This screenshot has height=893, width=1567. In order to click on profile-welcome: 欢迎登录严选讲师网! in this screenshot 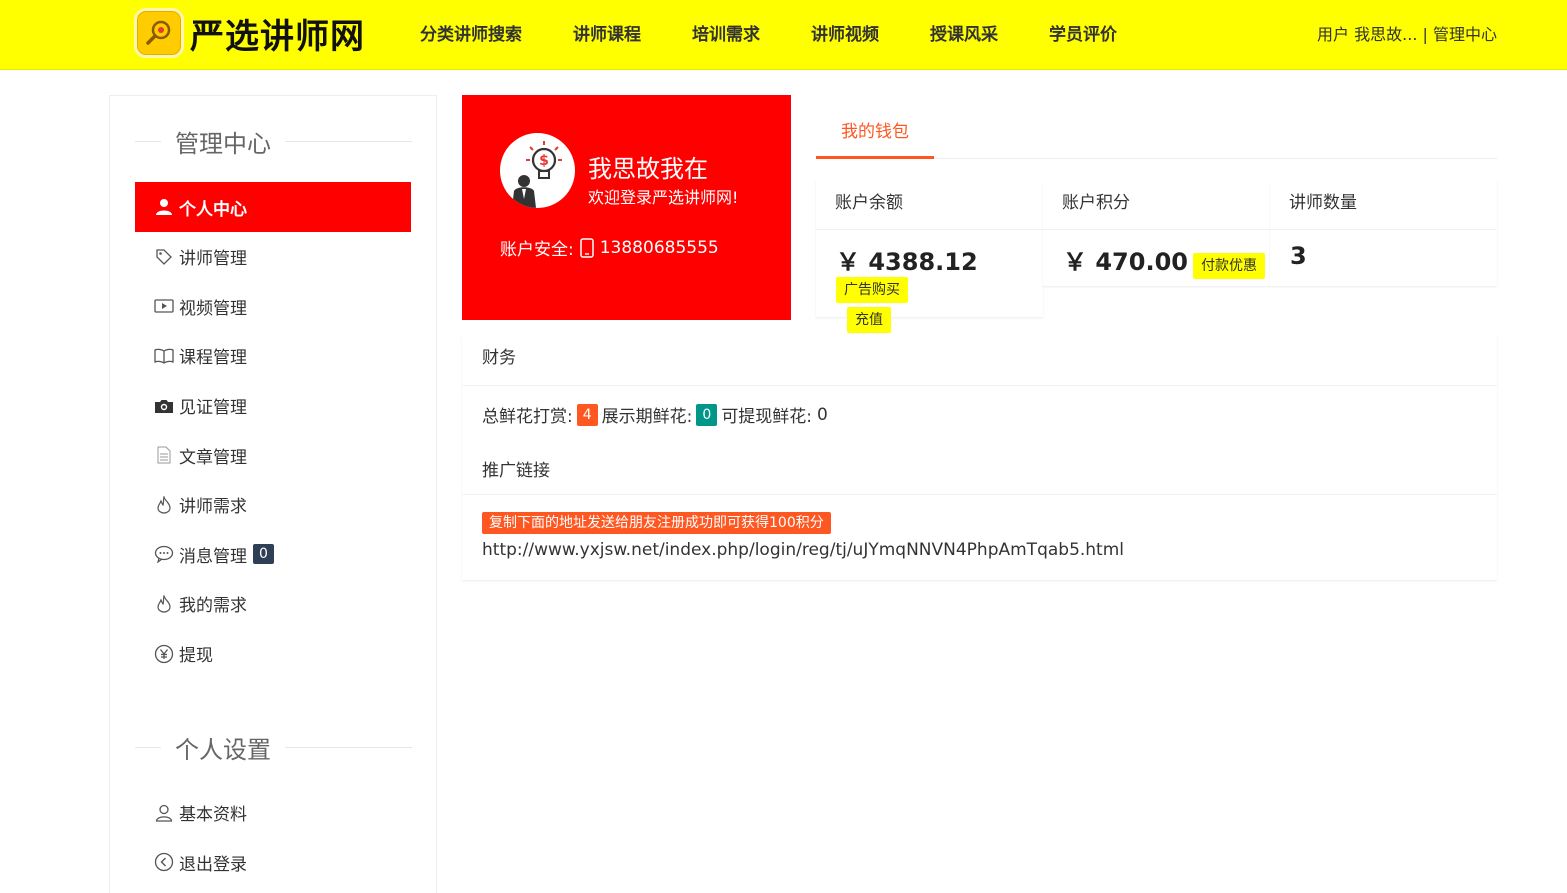, I will do `click(663, 197)`.